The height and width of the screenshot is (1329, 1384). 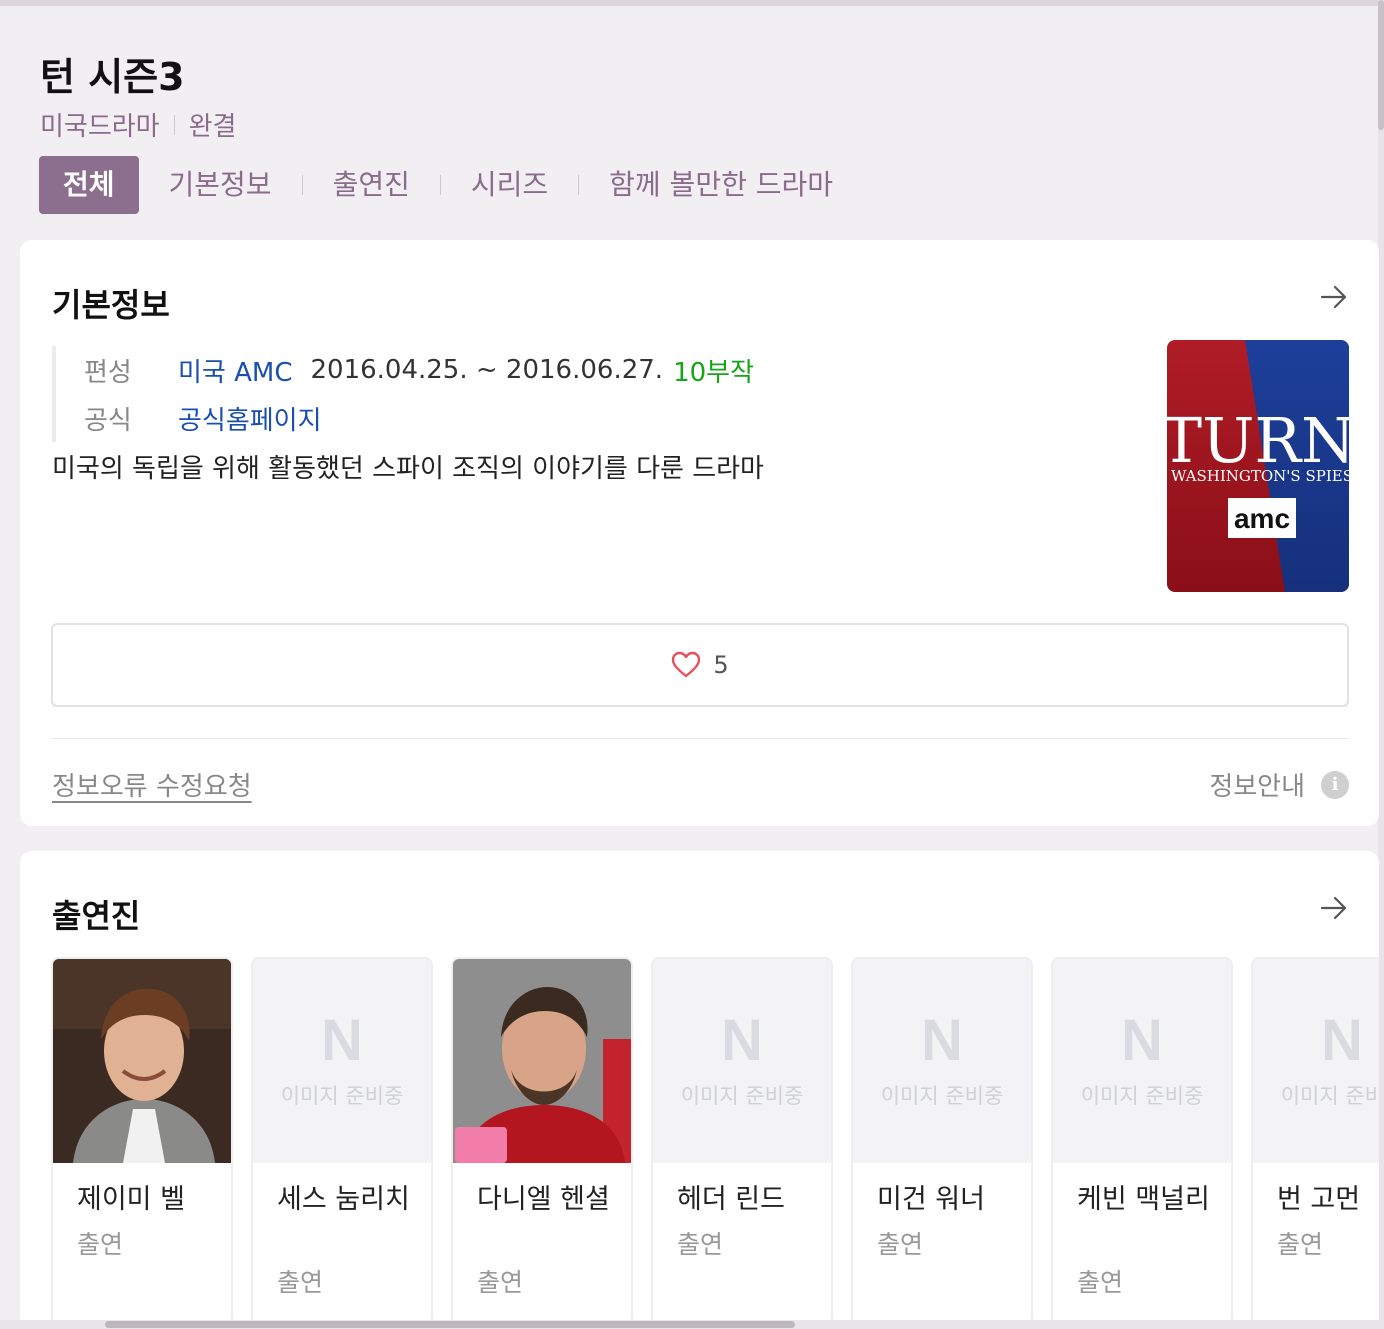 What do you see at coordinates (1381, 65) in the screenshot?
I see `vertical-scroll-thumb` at bounding box center [1381, 65].